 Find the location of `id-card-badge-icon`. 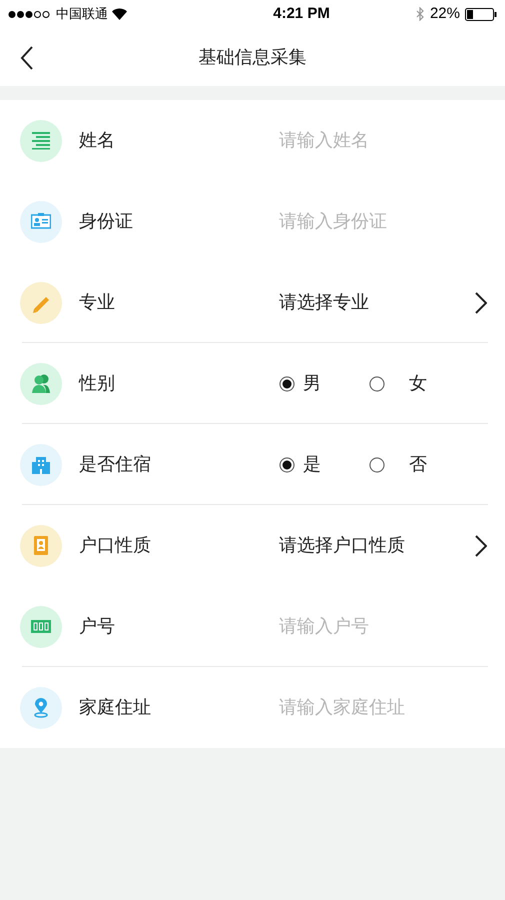

id-card-badge-icon is located at coordinates (41, 221).